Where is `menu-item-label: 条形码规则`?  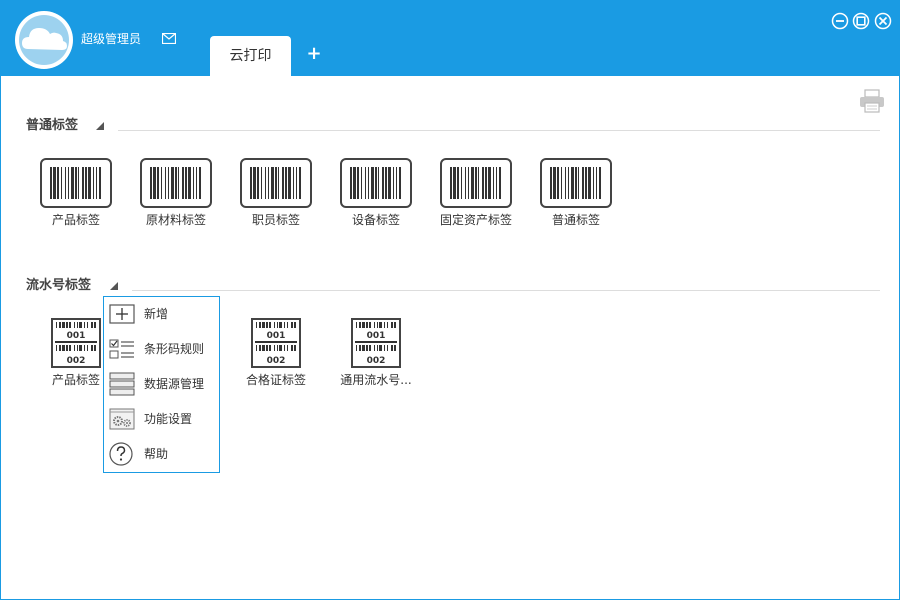
menu-item-label: 条形码规则 is located at coordinates (174, 349).